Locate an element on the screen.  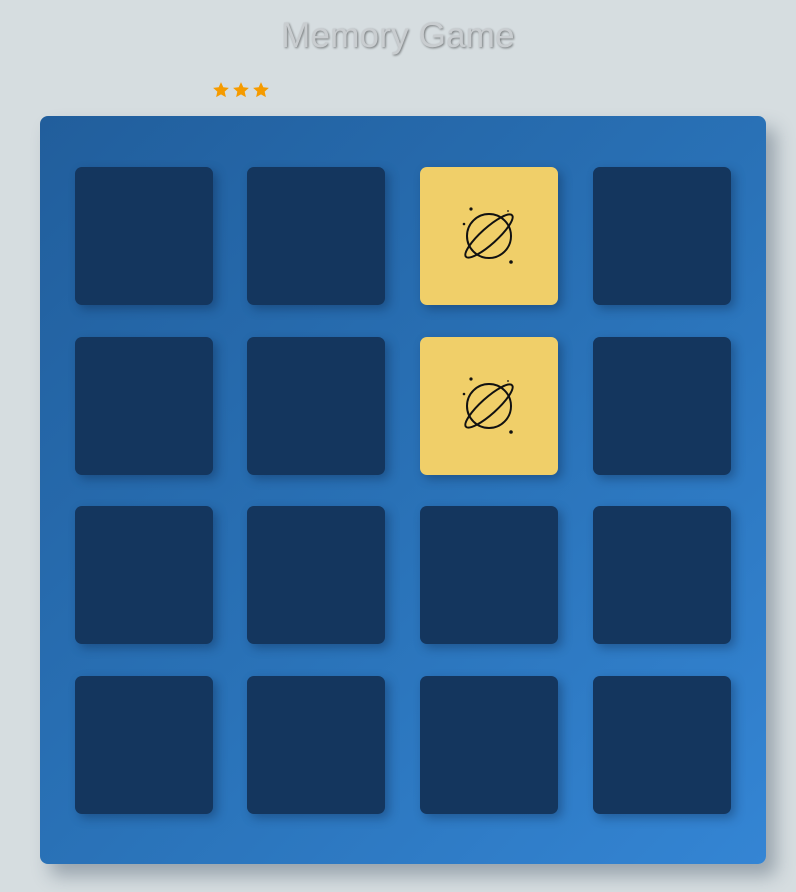
page-title: Memory Game is located at coordinates (398, 35).